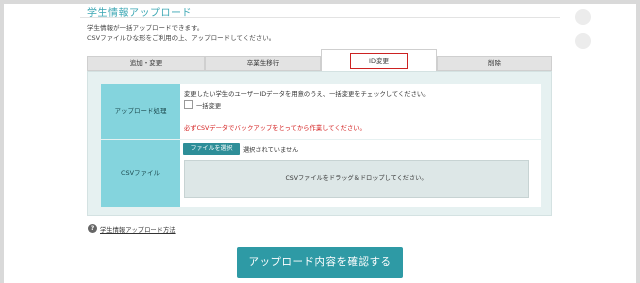  I want to click on confirm-upload-button: アップロード内容を確認する, so click(320, 262).